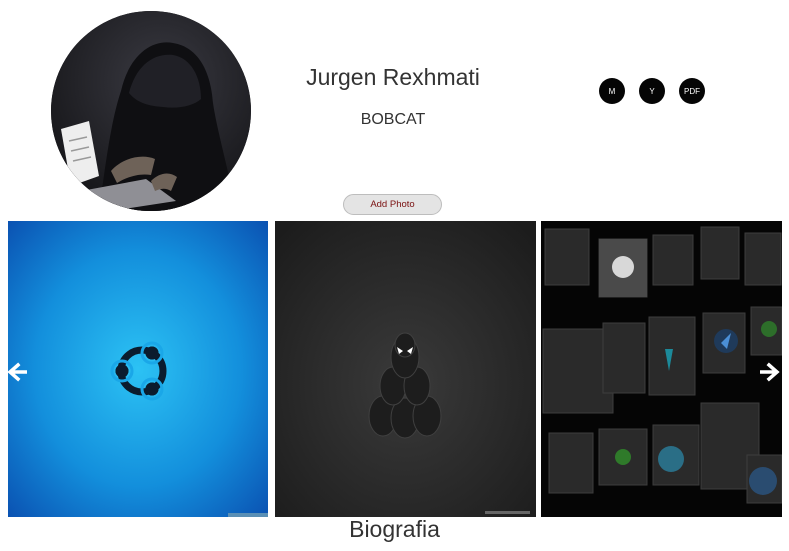  I want to click on pdf-icon: PDF, so click(692, 91).